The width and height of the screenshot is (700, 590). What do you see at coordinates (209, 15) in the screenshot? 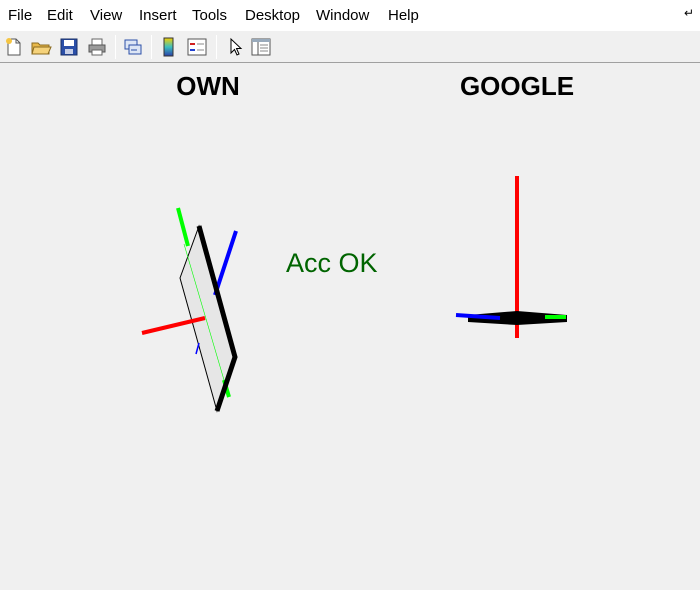
I see `menu-tools: Tools` at bounding box center [209, 15].